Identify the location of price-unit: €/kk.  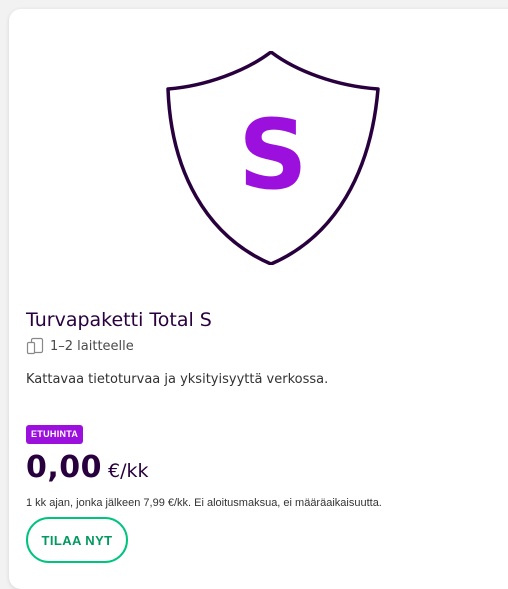
(128, 471).